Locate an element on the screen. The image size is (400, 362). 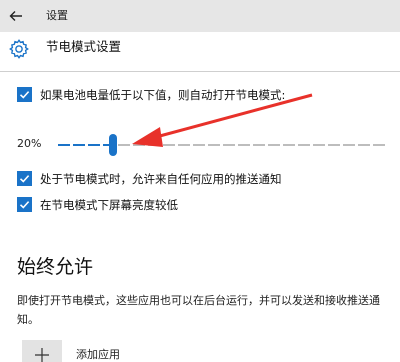
threshold-value: 20% is located at coordinates (29, 143).